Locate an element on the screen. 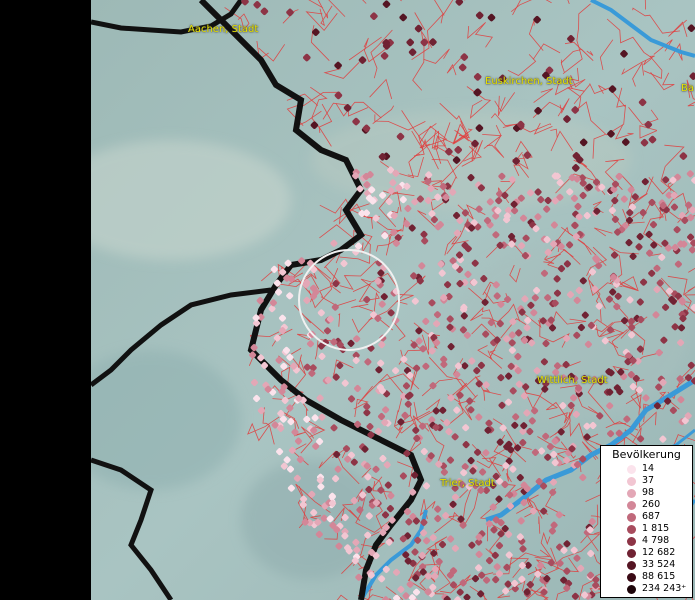 This screenshot has height=600, width=695. legend-row: 234 243⁺ is located at coordinates (646, 589).